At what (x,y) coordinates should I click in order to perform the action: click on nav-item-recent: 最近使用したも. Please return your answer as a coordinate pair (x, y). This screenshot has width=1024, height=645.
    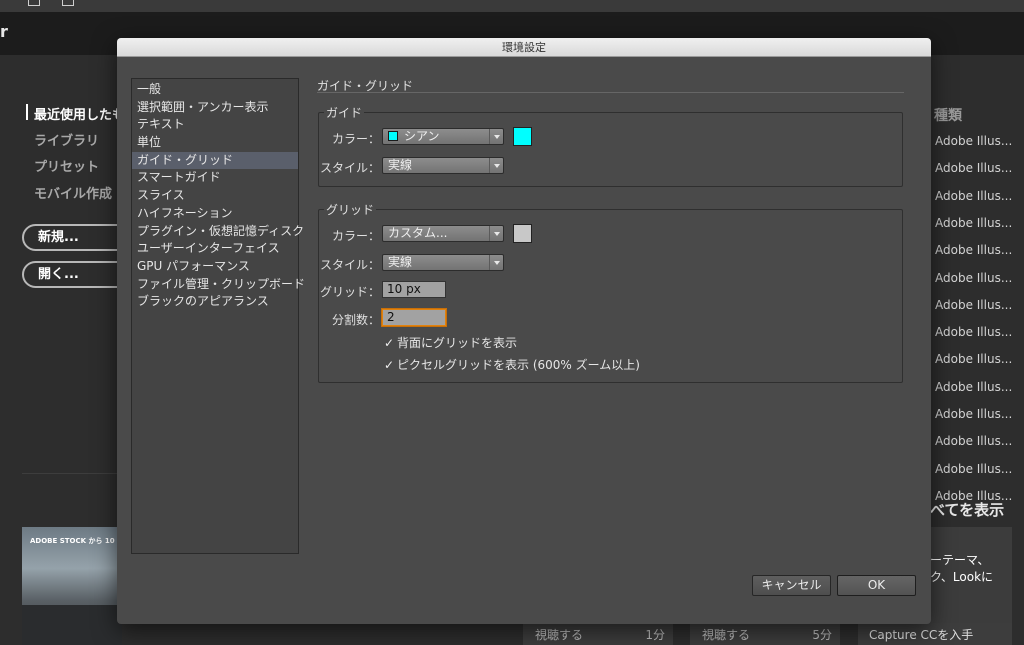
    Looking at the image, I should click on (79, 113).